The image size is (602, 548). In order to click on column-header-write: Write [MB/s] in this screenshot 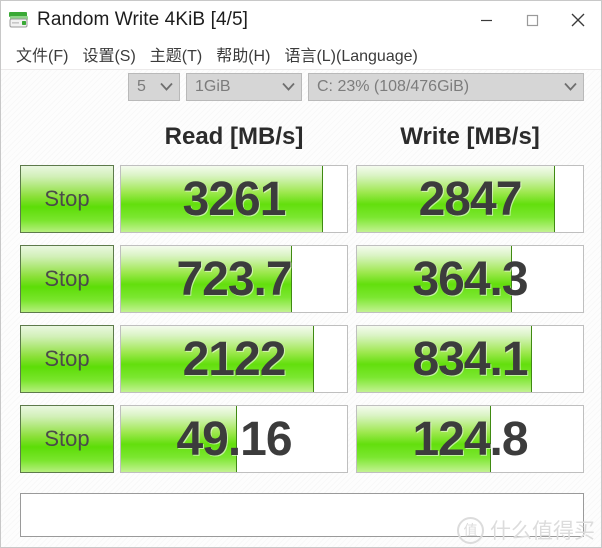, I will do `click(470, 136)`.